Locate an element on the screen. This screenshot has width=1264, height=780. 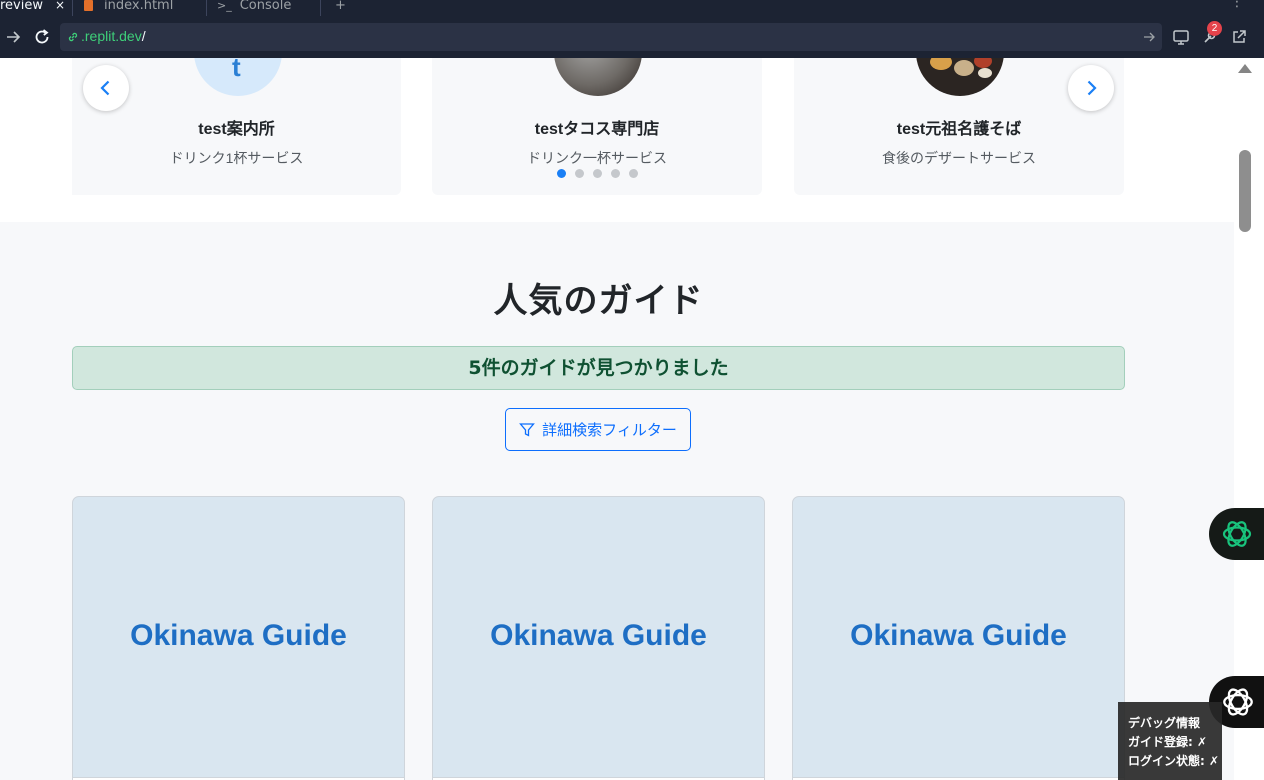
address-field: .replit.dev/ is located at coordinates (611, 37).